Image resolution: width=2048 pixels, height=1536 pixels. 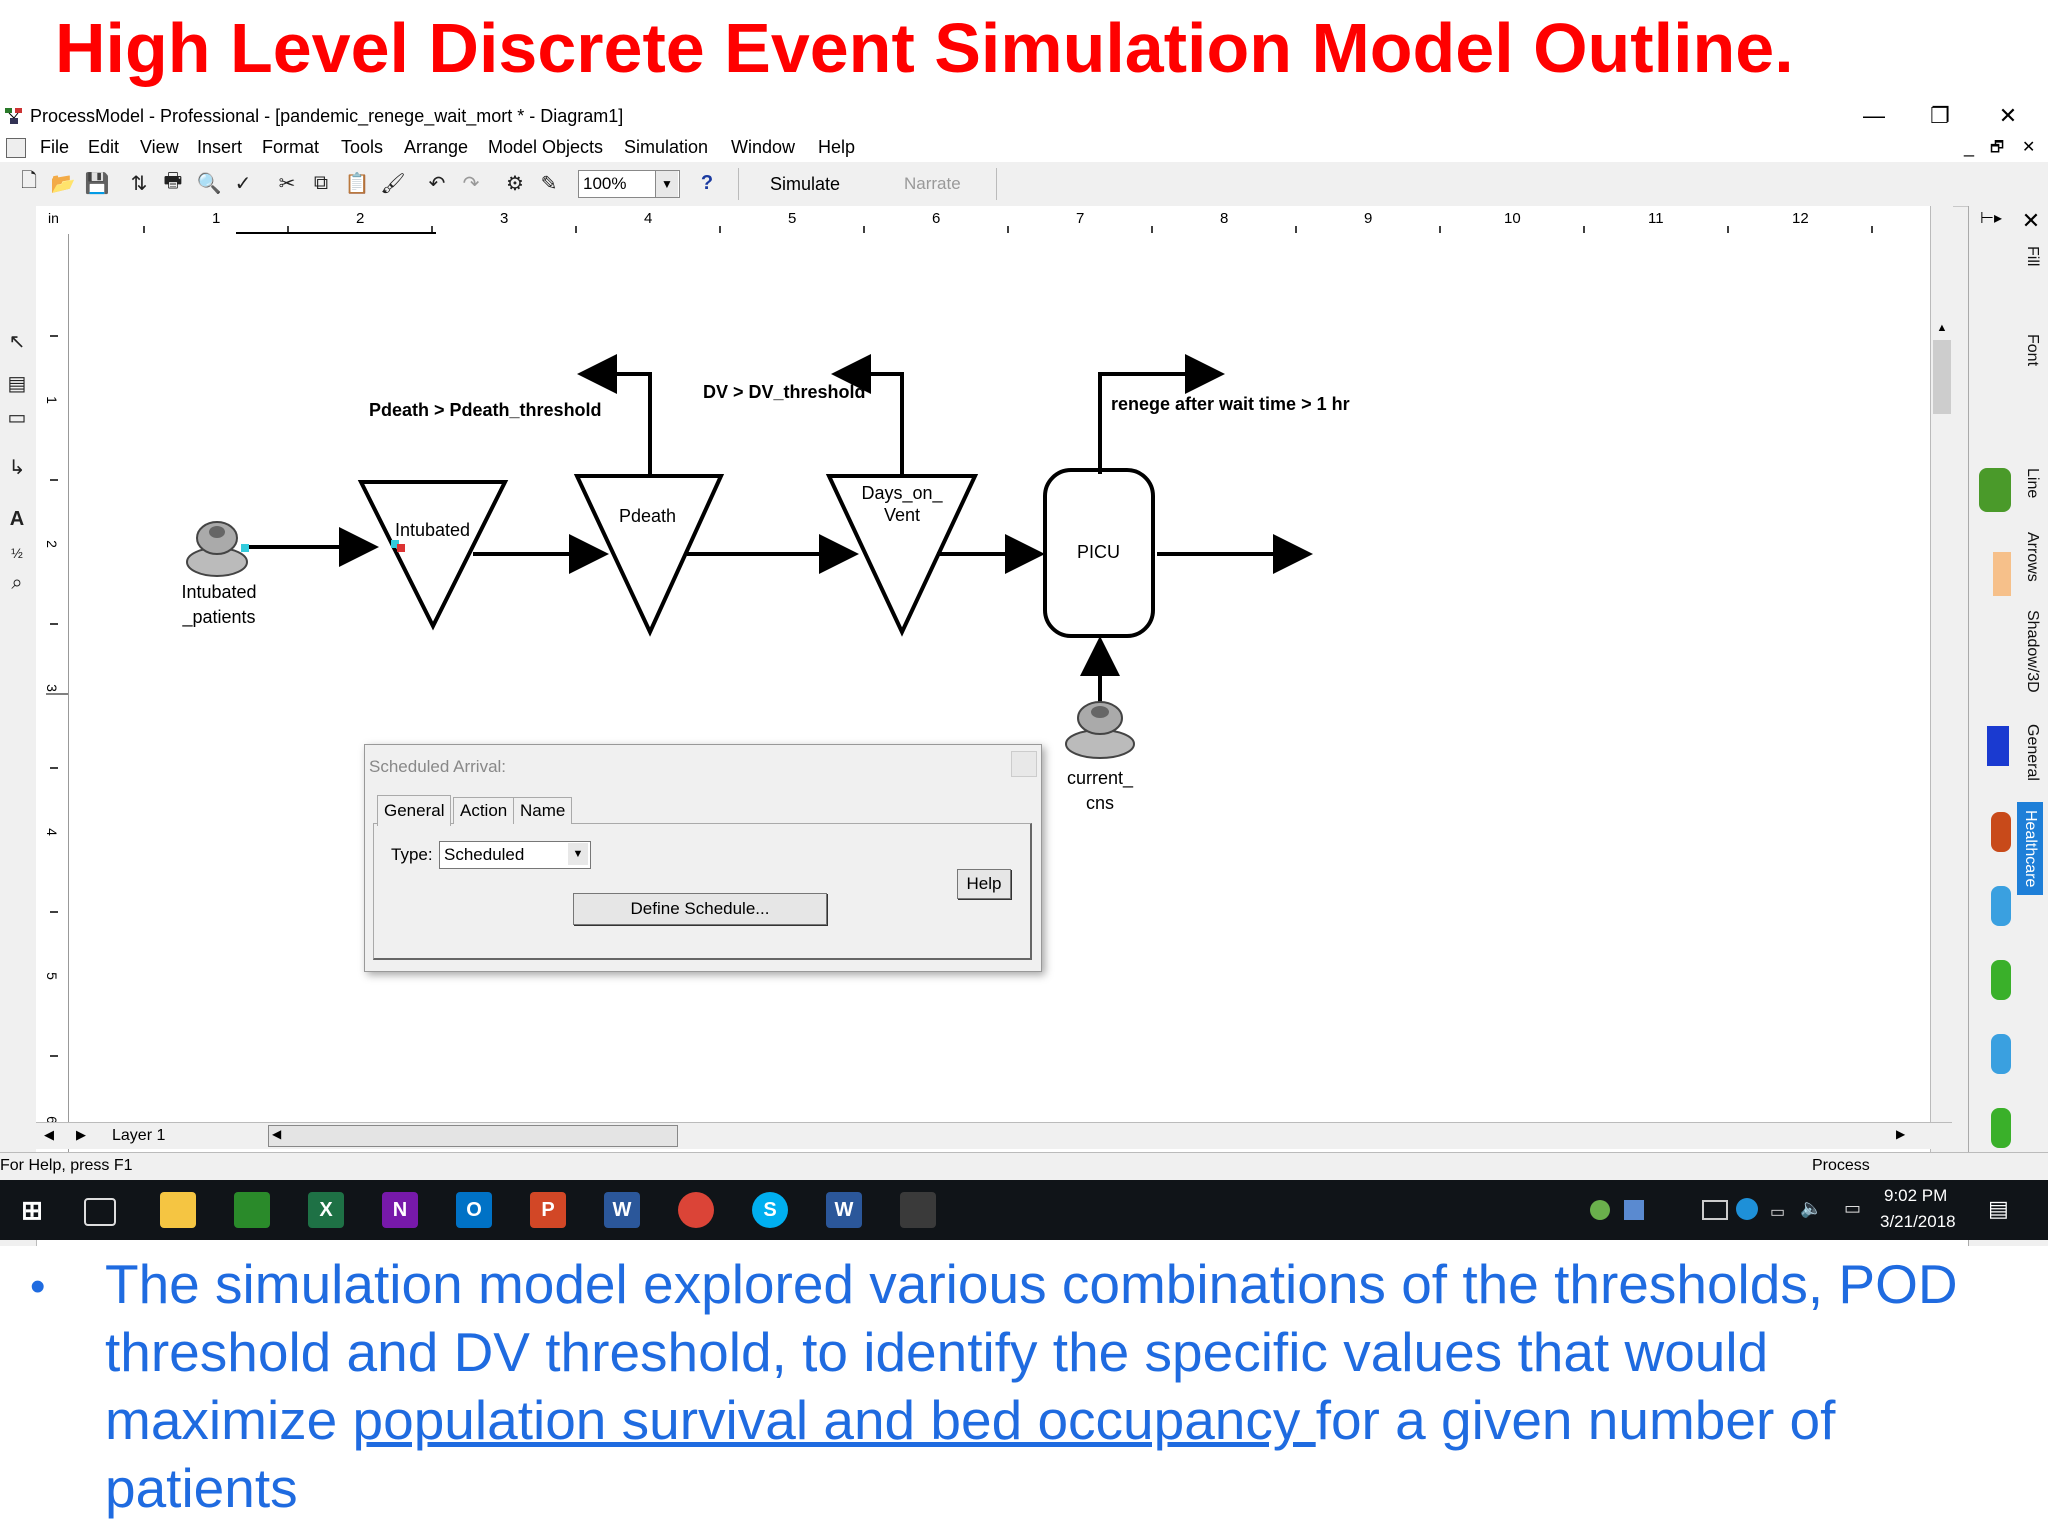 What do you see at coordinates (1991, 222) in the screenshot?
I see `panel-arrow-icon: ⊢▸` at bounding box center [1991, 222].